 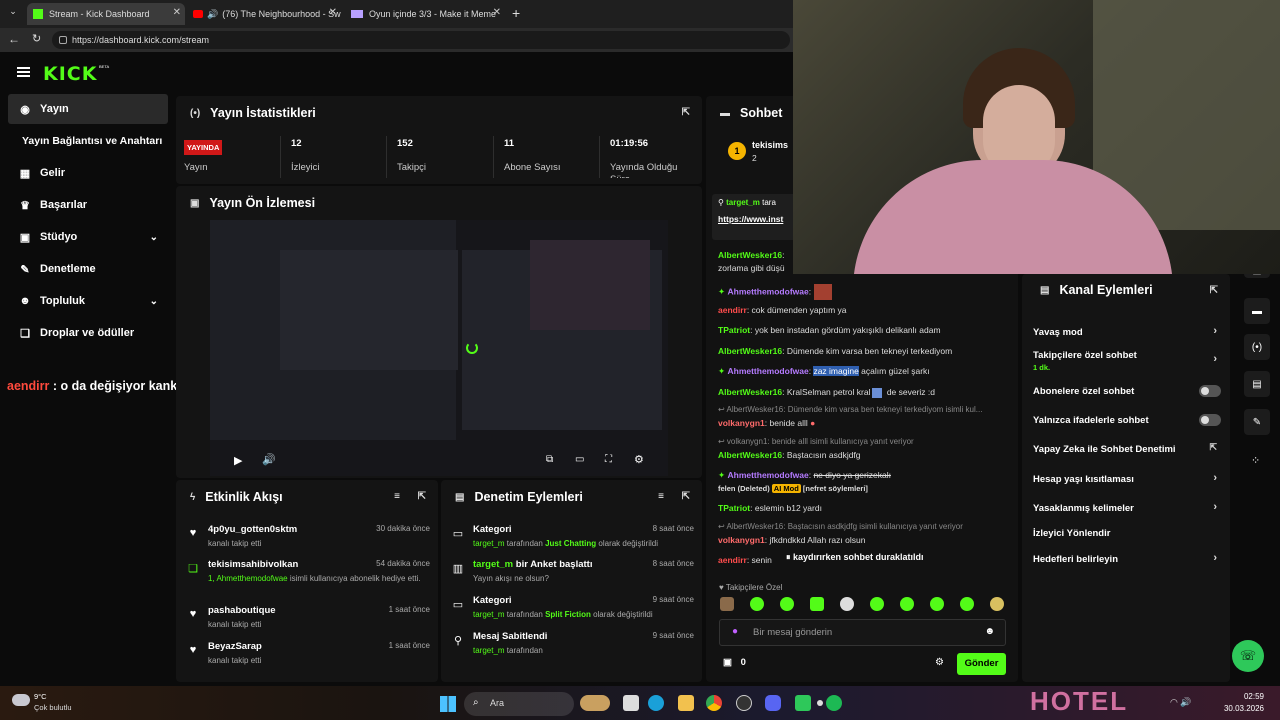 What do you see at coordinates (855, 557) in the screenshot?
I see `chat-paused-banner: ⏸ kaydırırken sohbet duraklatıldı` at bounding box center [855, 557].